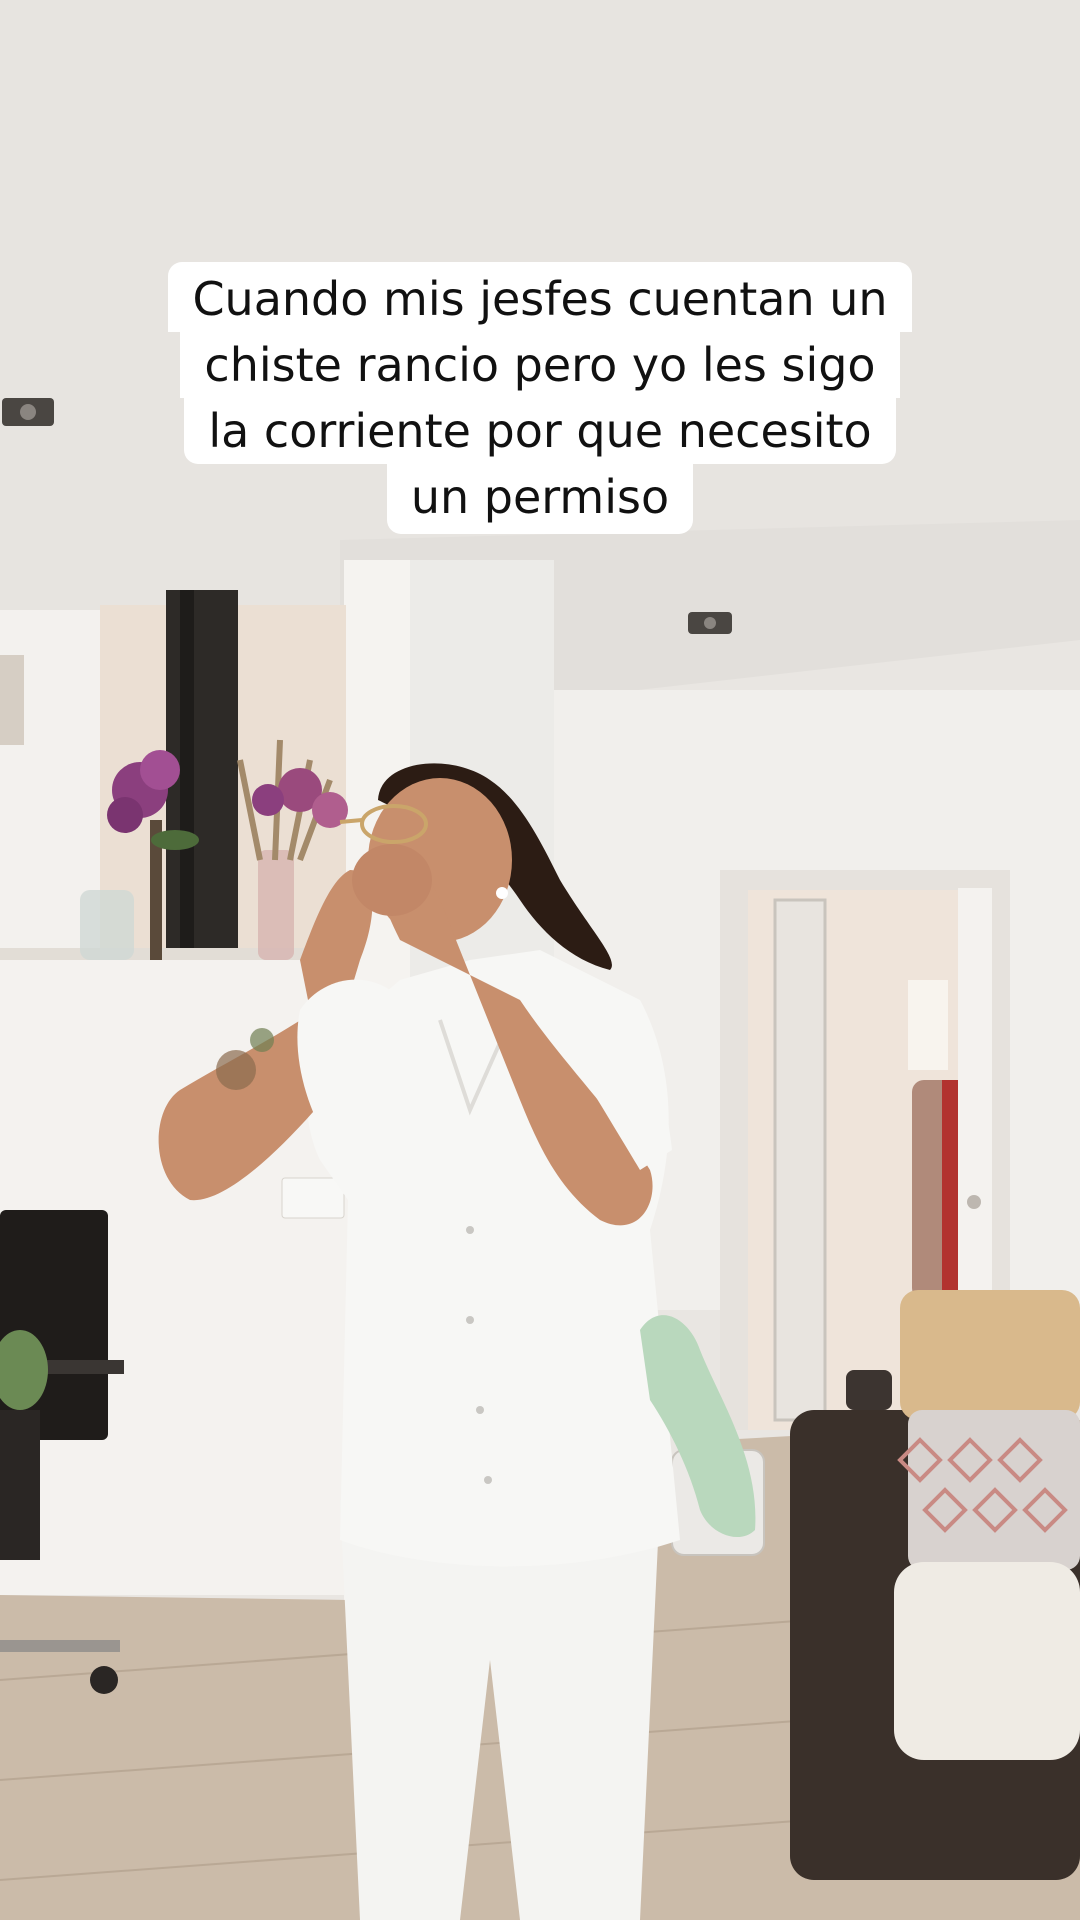 The width and height of the screenshot is (1080, 1920). I want to click on wall-picture, so click(12, 700).